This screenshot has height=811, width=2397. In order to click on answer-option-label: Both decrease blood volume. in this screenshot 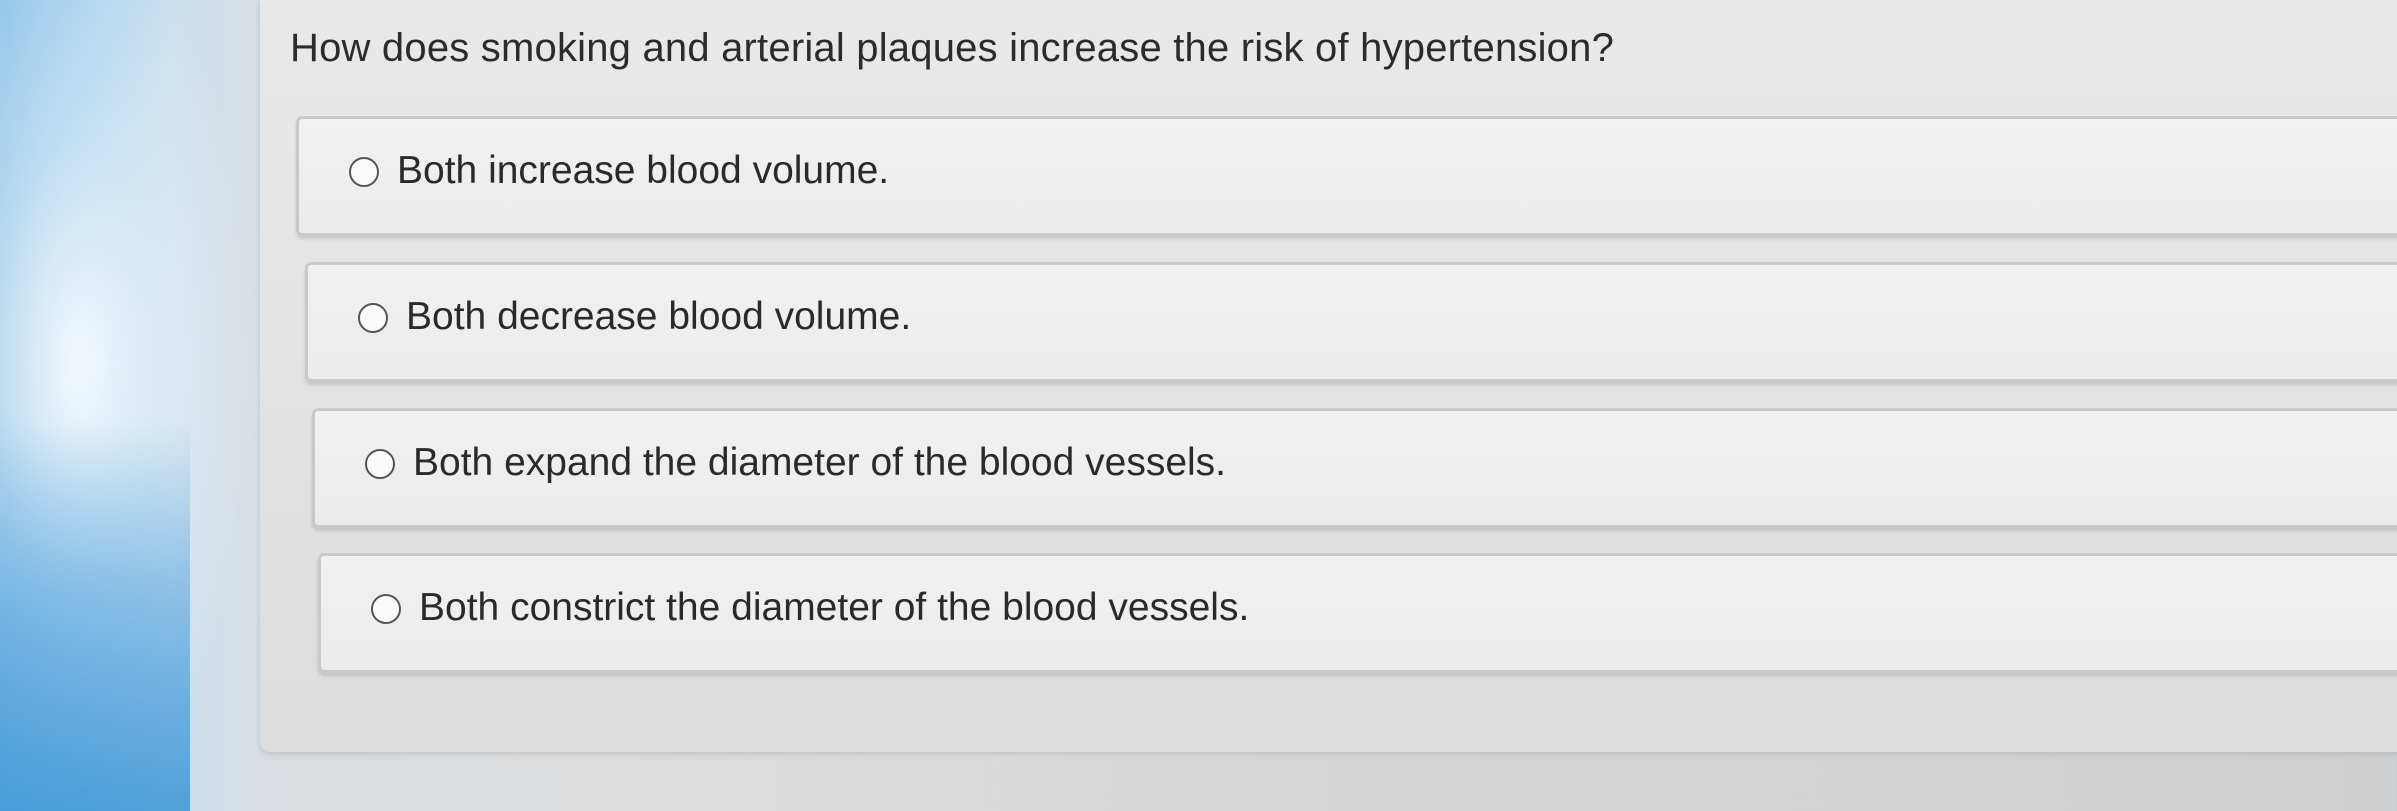, I will do `click(659, 316)`.